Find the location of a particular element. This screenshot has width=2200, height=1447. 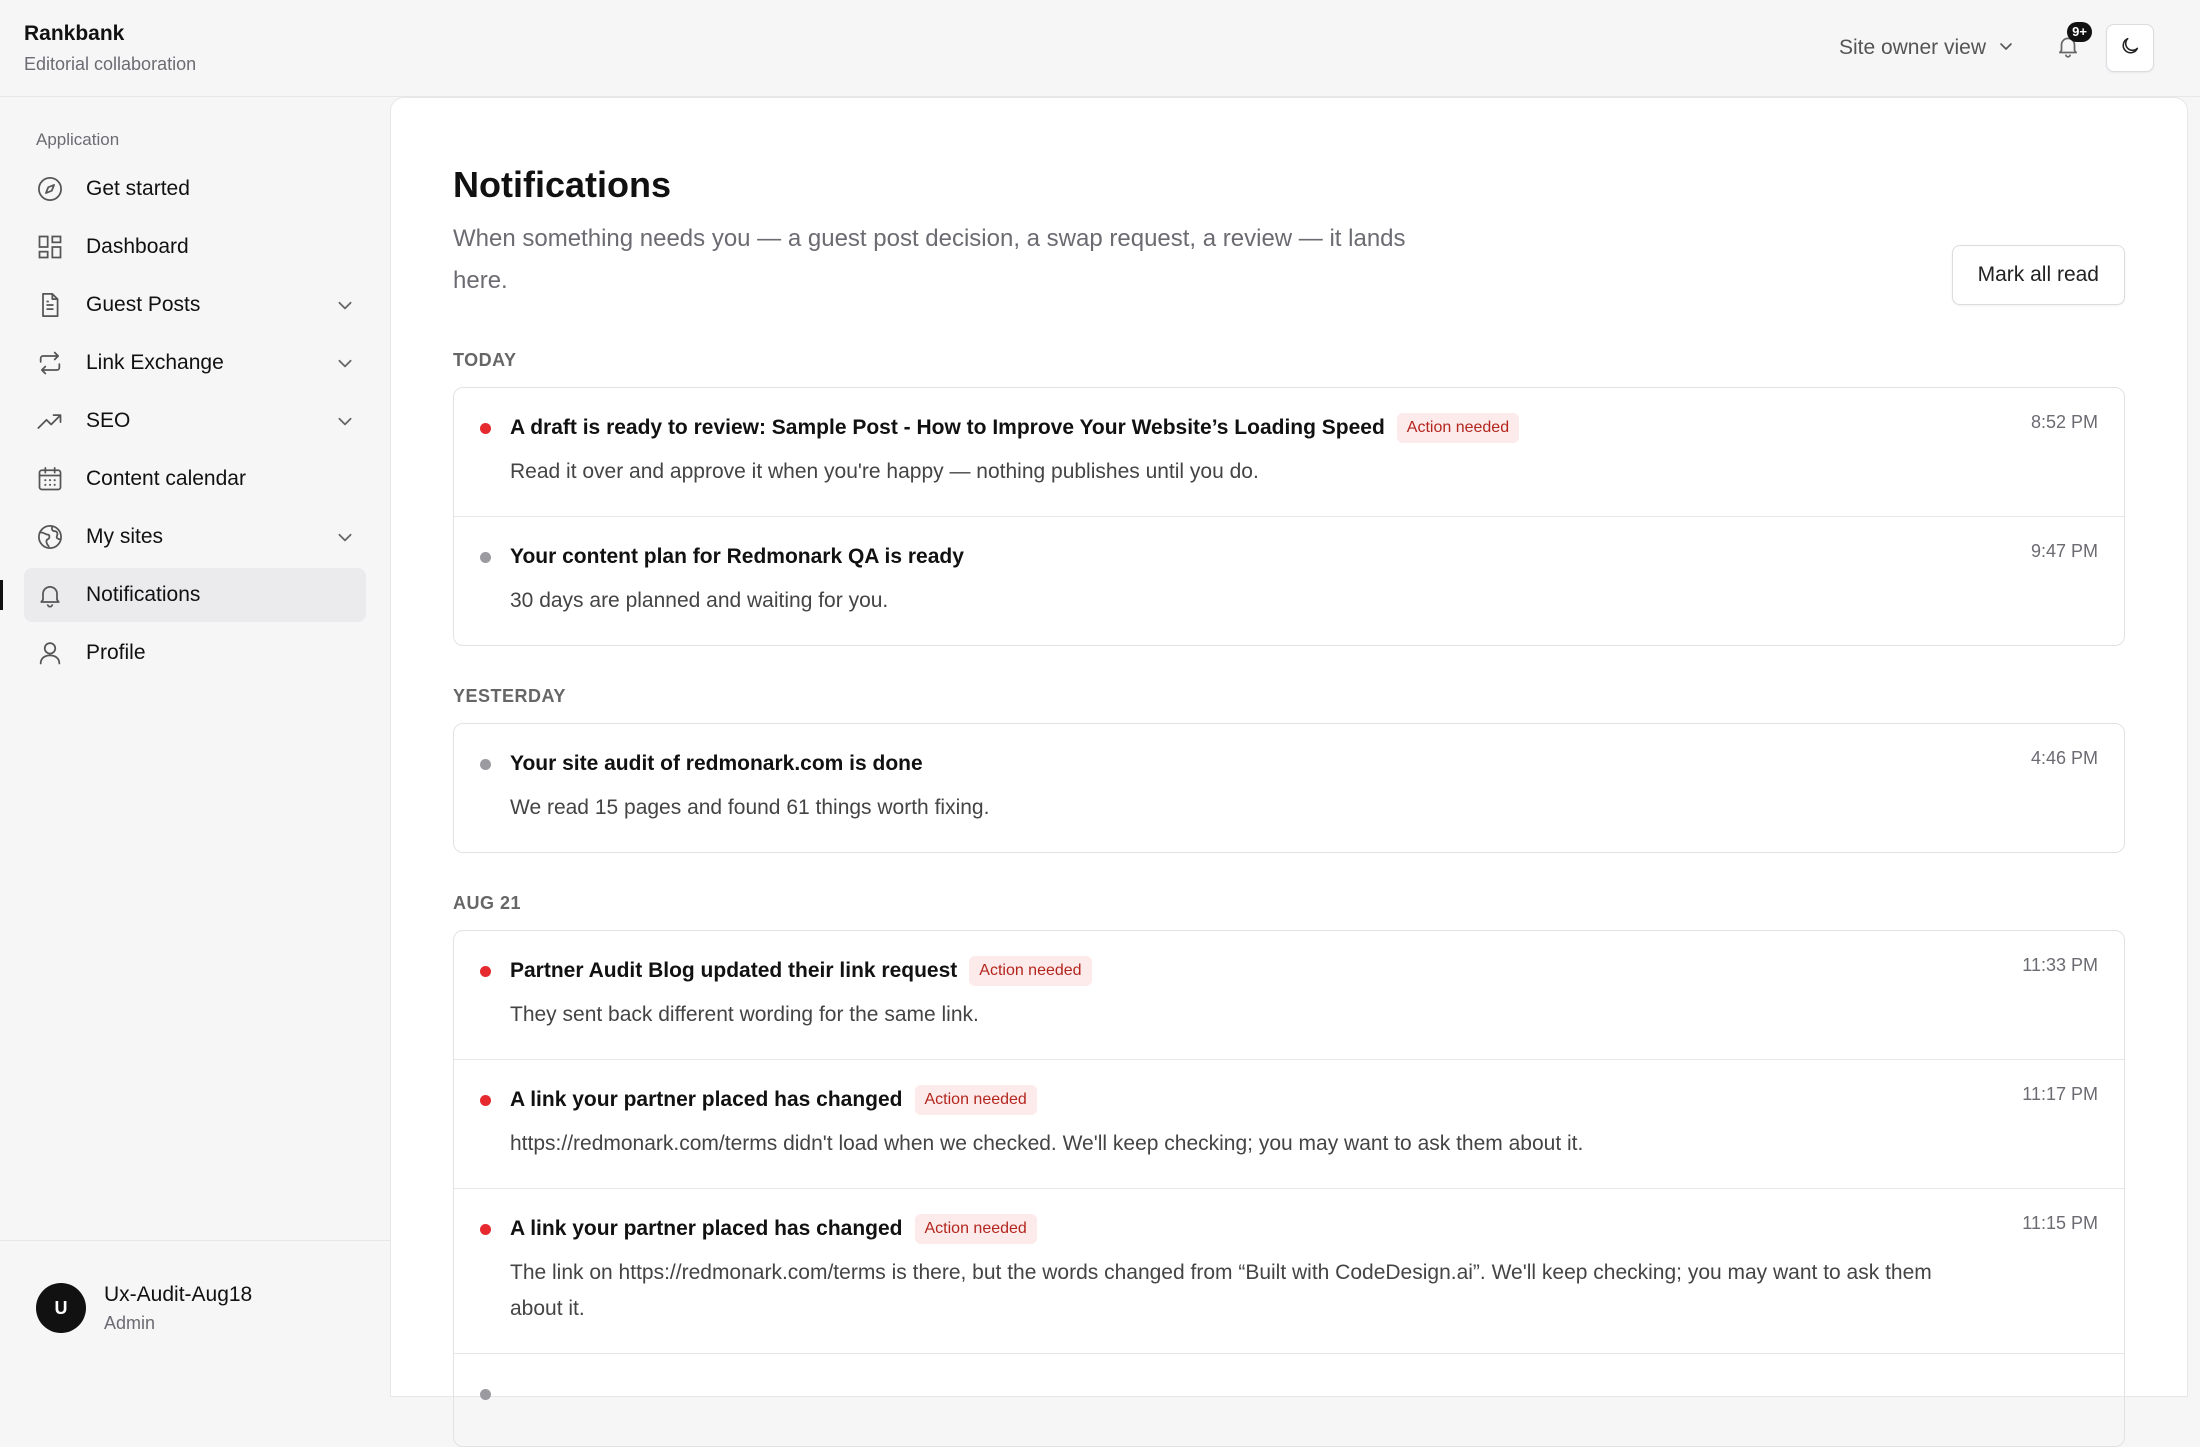

sidebar-item-label: Profile is located at coordinates (116, 652).